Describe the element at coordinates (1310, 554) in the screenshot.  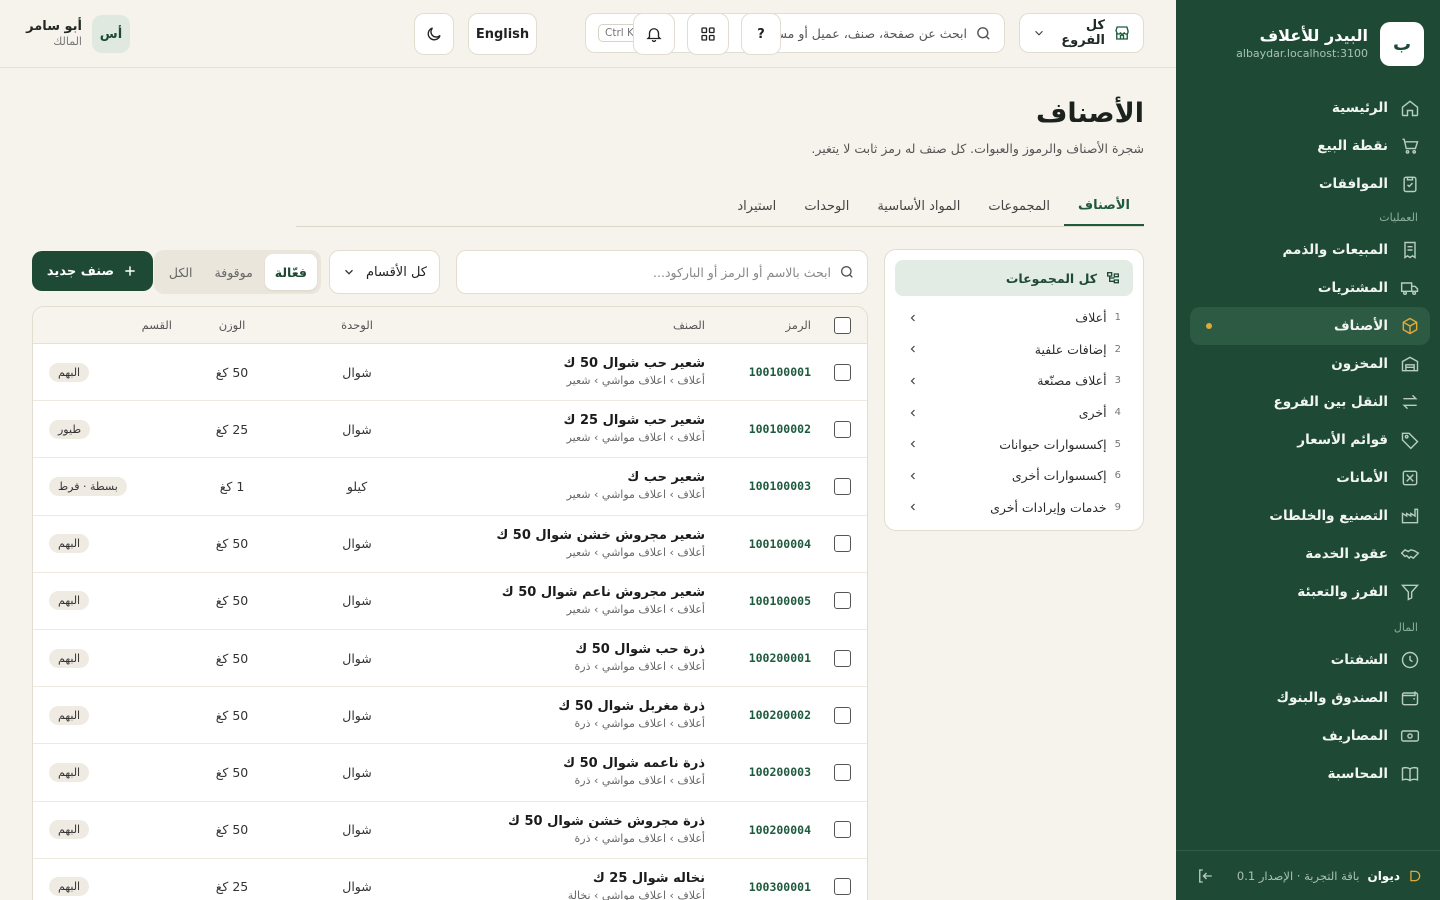
I see `sidebar-item-service-contracts: عقود الخدمة` at that location.